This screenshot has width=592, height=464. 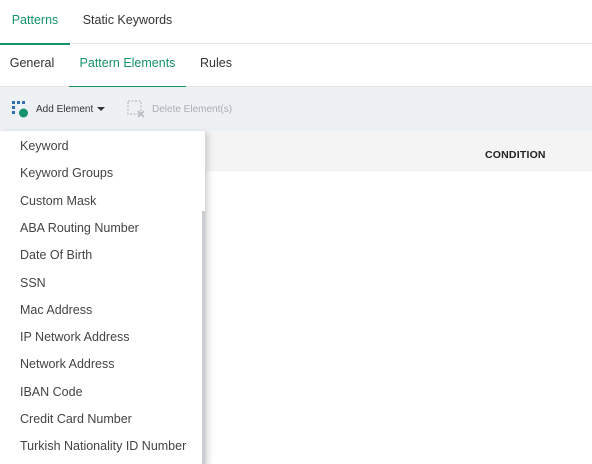 I want to click on dropdown-item-ip-network-address: IP Network Address, so click(x=101, y=337).